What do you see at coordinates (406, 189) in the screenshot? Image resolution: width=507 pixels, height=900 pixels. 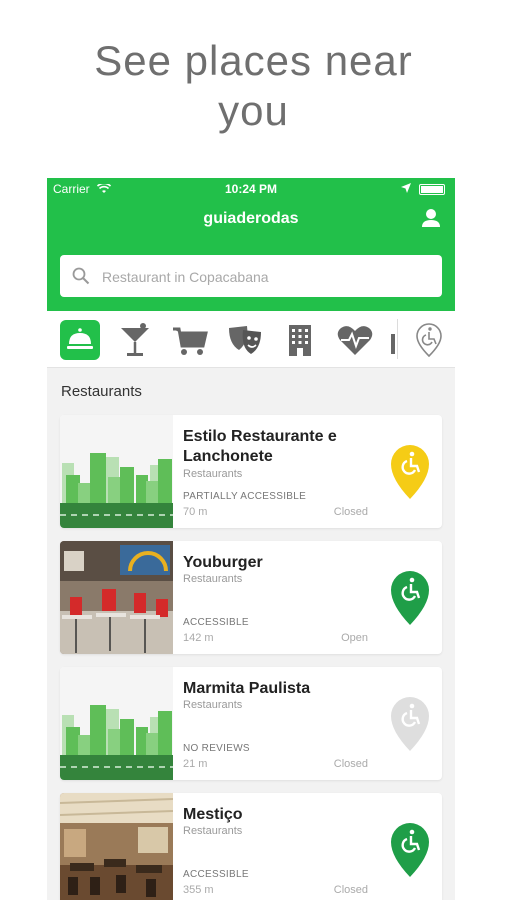 I see `location-arrow-icon` at bounding box center [406, 189].